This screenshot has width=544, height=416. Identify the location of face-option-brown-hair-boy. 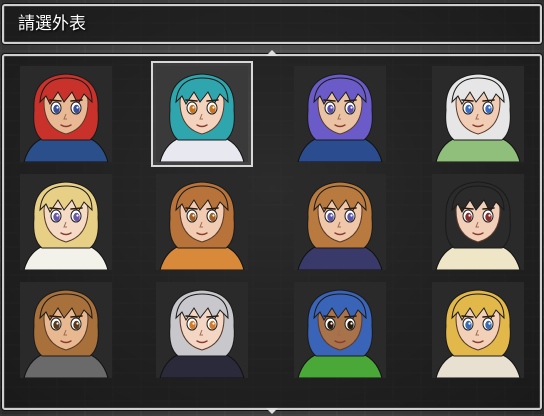
(340, 222).